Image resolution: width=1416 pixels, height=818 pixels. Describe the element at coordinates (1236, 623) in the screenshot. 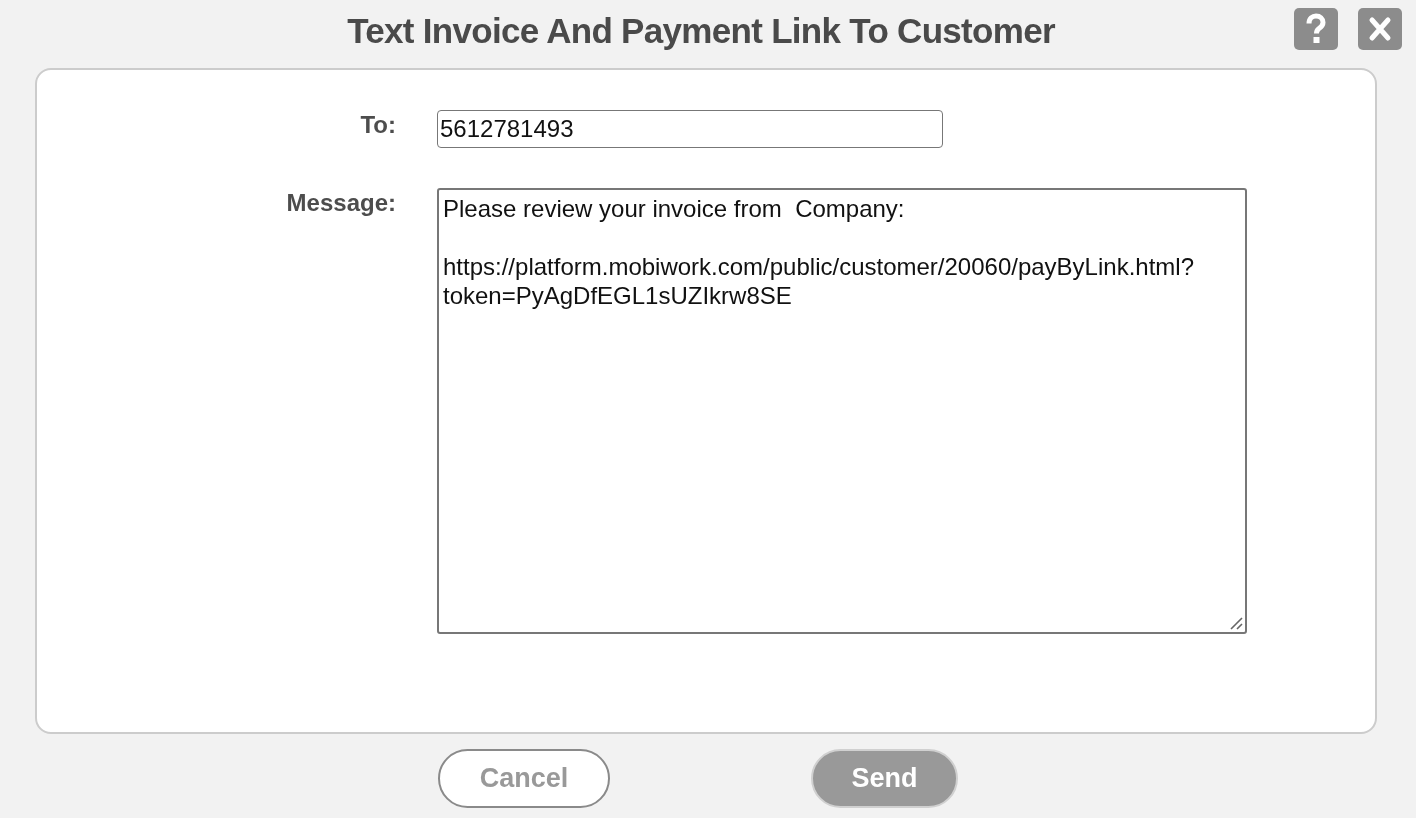

I see `resize-handle-icon` at that location.